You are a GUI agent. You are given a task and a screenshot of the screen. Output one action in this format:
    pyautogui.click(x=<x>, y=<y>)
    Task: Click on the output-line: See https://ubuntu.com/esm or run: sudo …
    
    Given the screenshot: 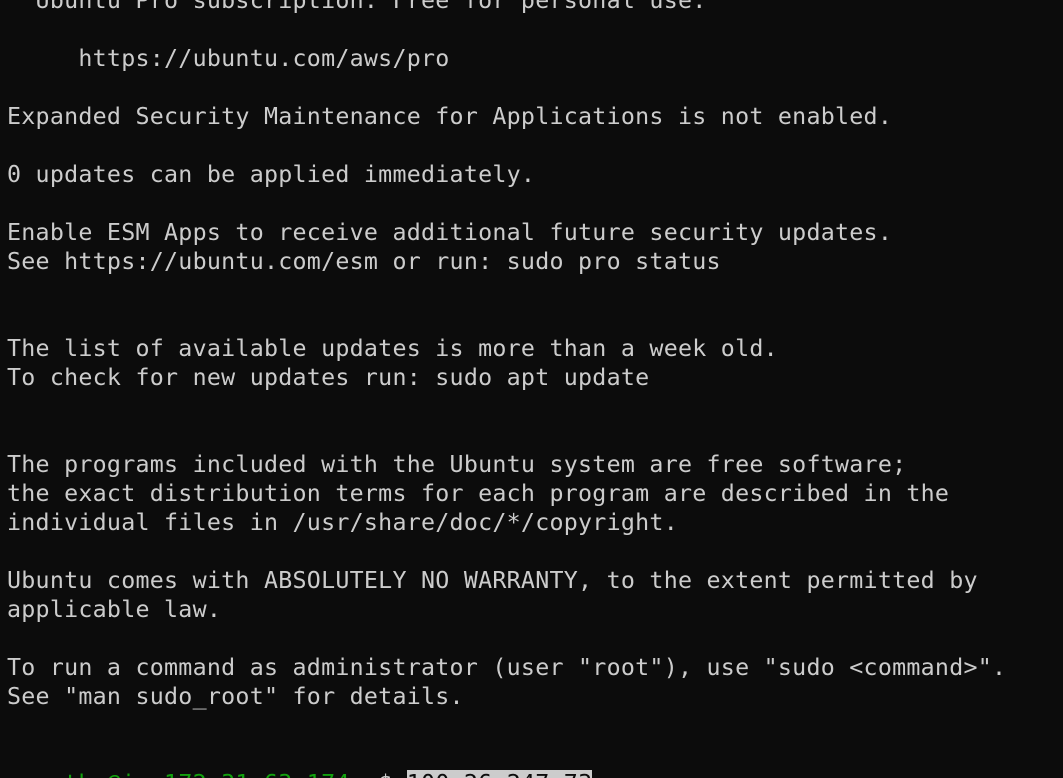 What is the action you would take?
    pyautogui.click(x=364, y=261)
    